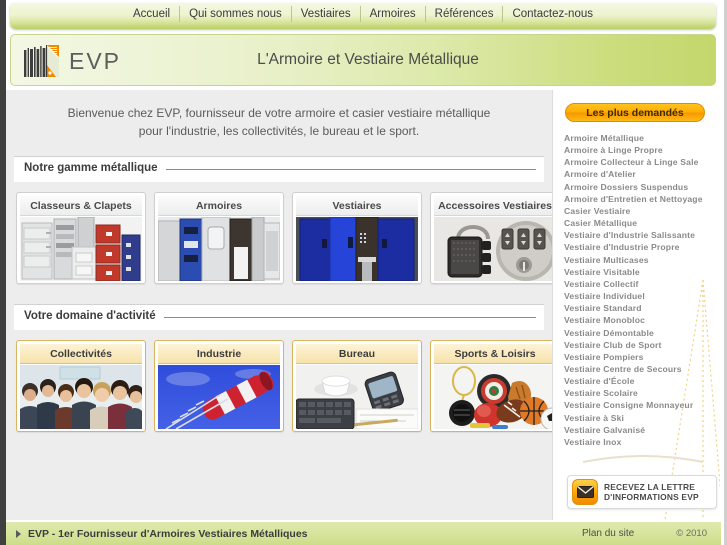 This screenshot has height=545, width=727. I want to click on card-thumbnail-classeurs, so click(81, 249).